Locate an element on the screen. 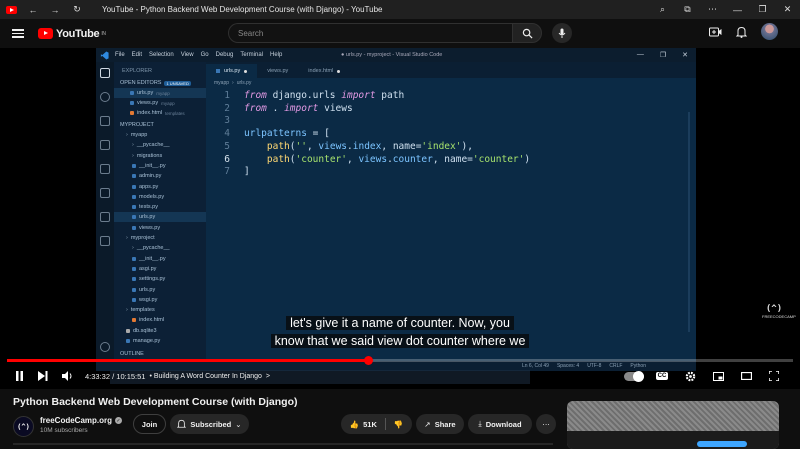 Image resolution: width=800 pixels, height=449 pixels. close-icon: ✕ is located at coordinates (787, 9).